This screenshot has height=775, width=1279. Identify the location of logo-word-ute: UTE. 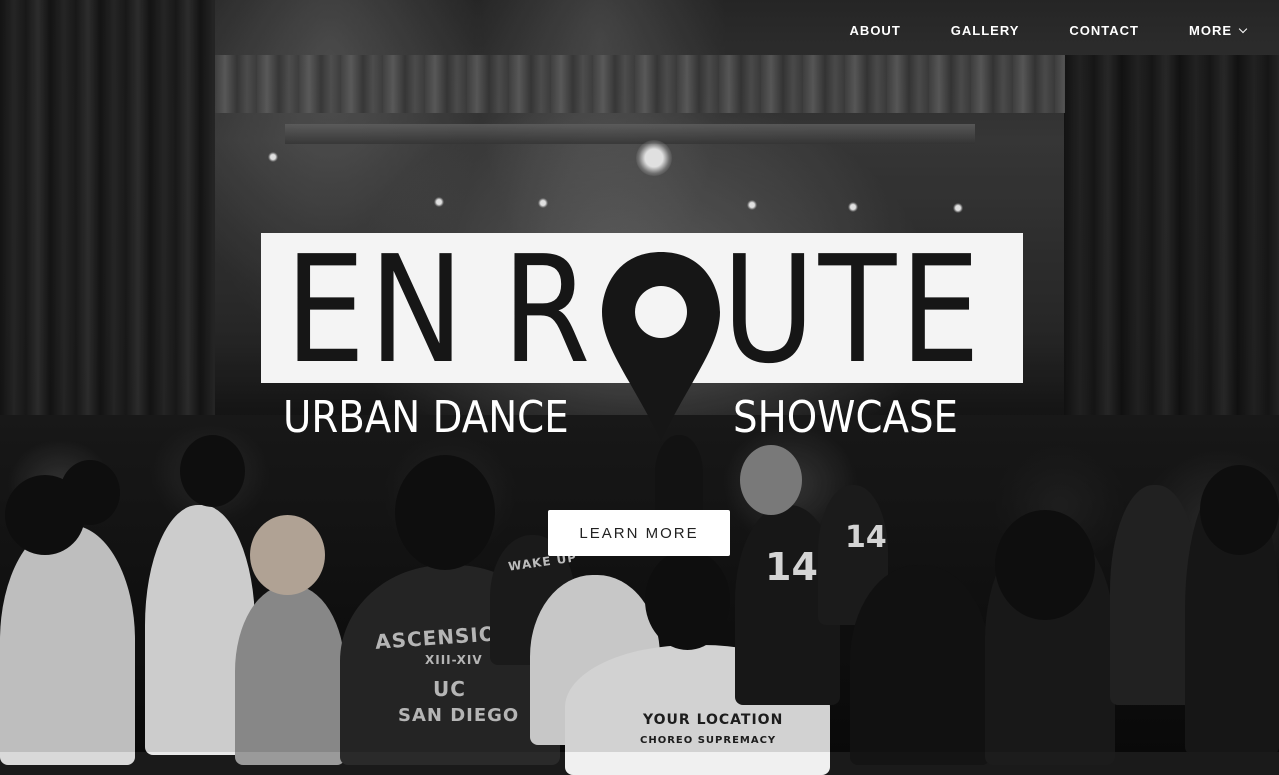
(853, 310).